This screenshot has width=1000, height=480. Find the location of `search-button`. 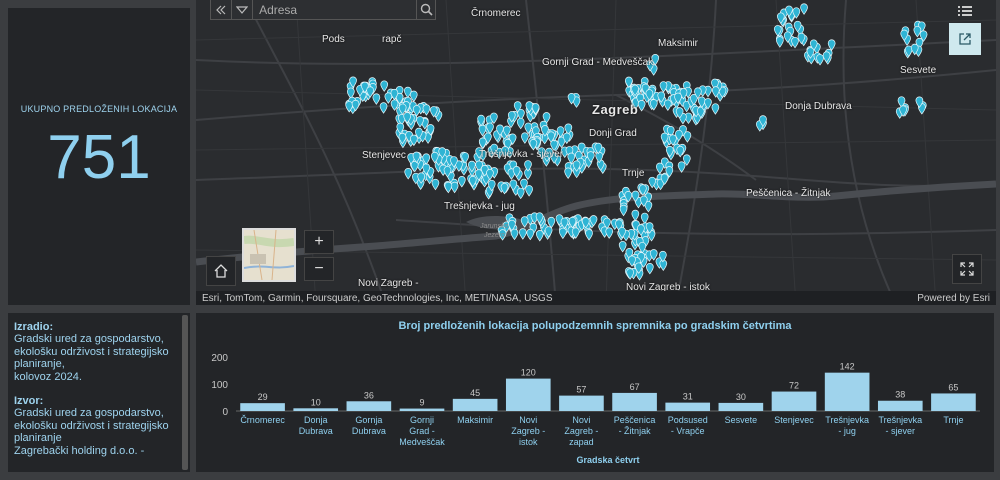

search-button is located at coordinates (425, 10).